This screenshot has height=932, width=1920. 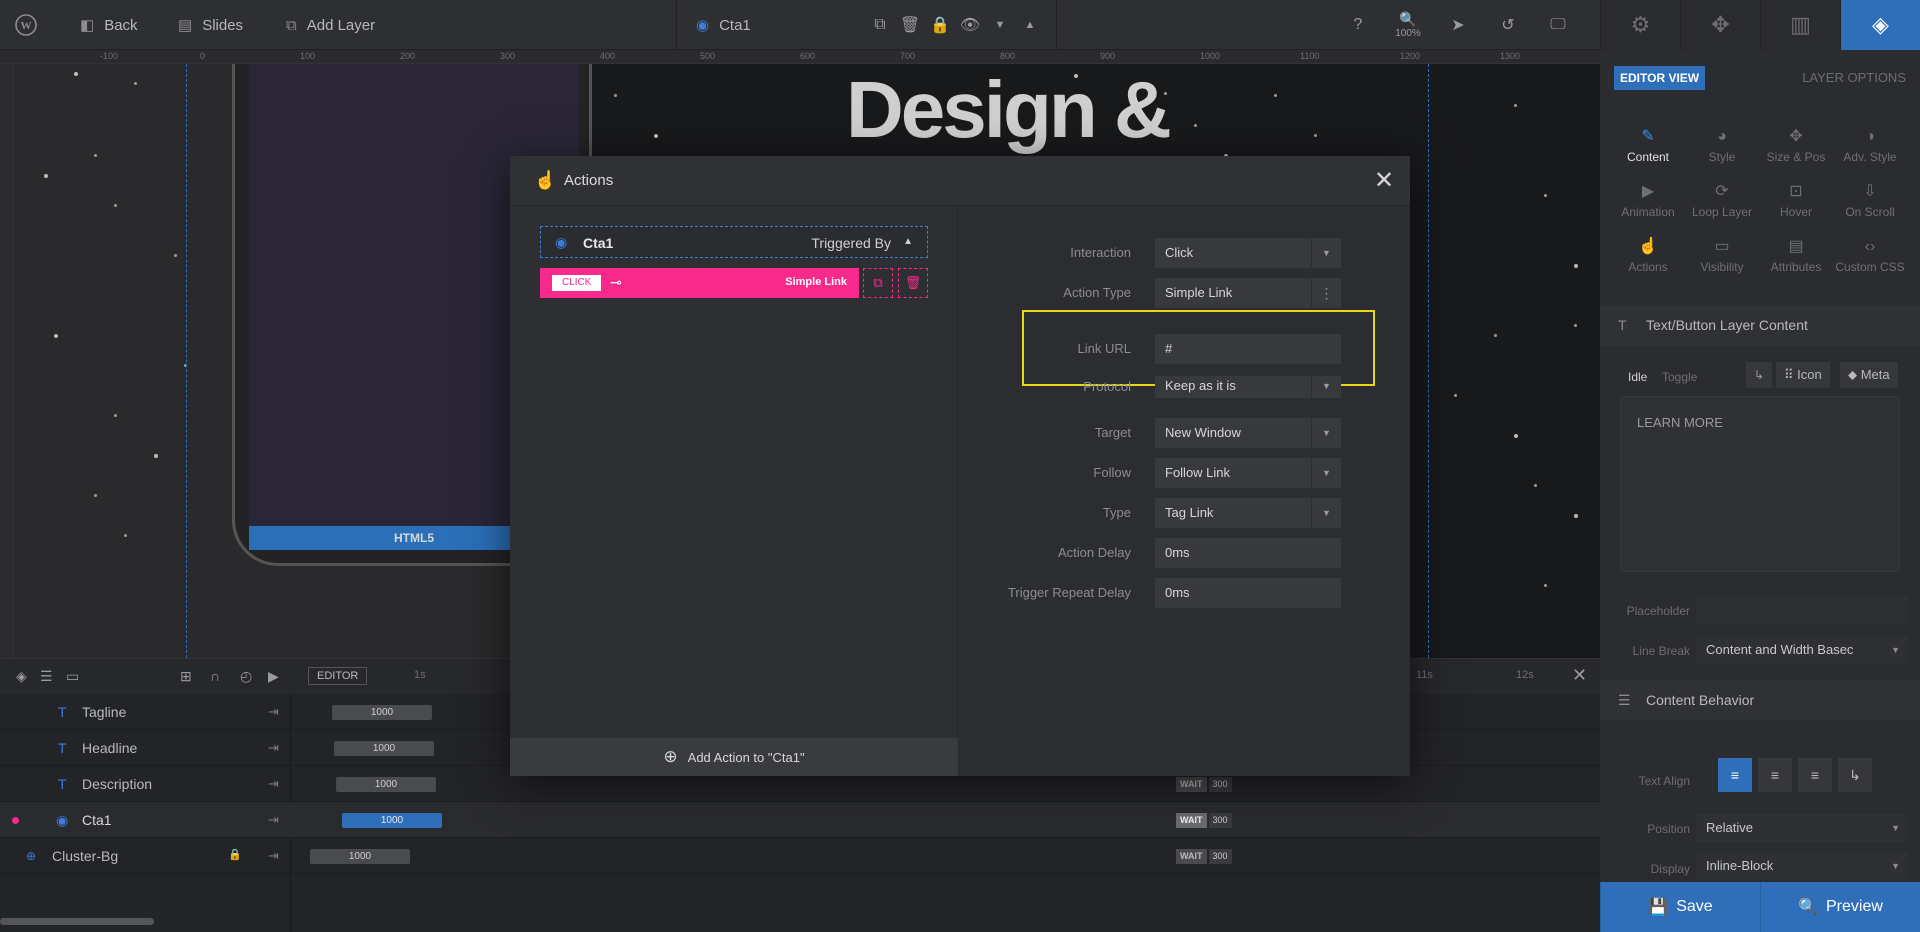 I want to click on slides-button: ▤ Slides, so click(x=210, y=25).